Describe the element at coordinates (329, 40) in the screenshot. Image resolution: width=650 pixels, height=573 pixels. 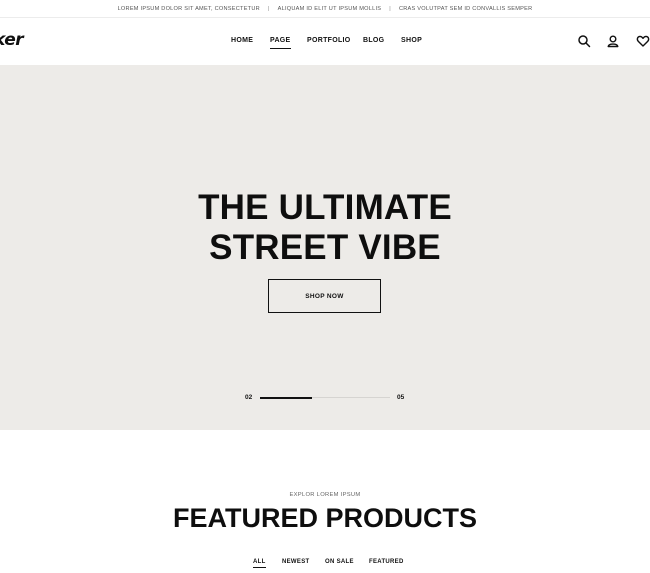
I see `nav-portfolio: PORTFOLIO` at that location.